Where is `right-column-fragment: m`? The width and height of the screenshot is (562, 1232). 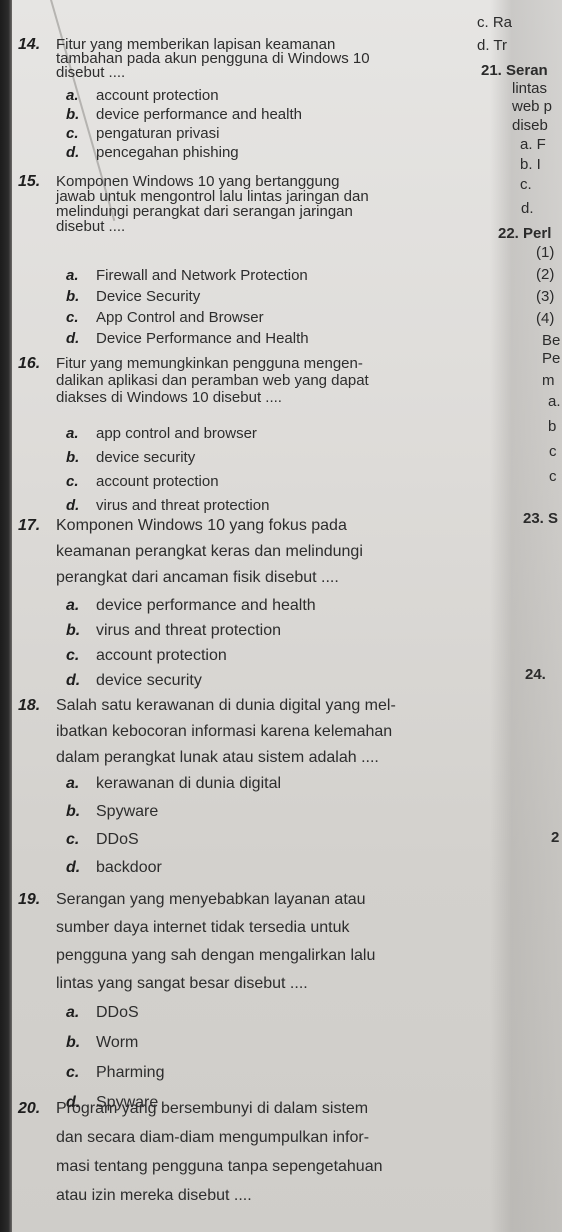
right-column-fragment: m is located at coordinates (548, 380).